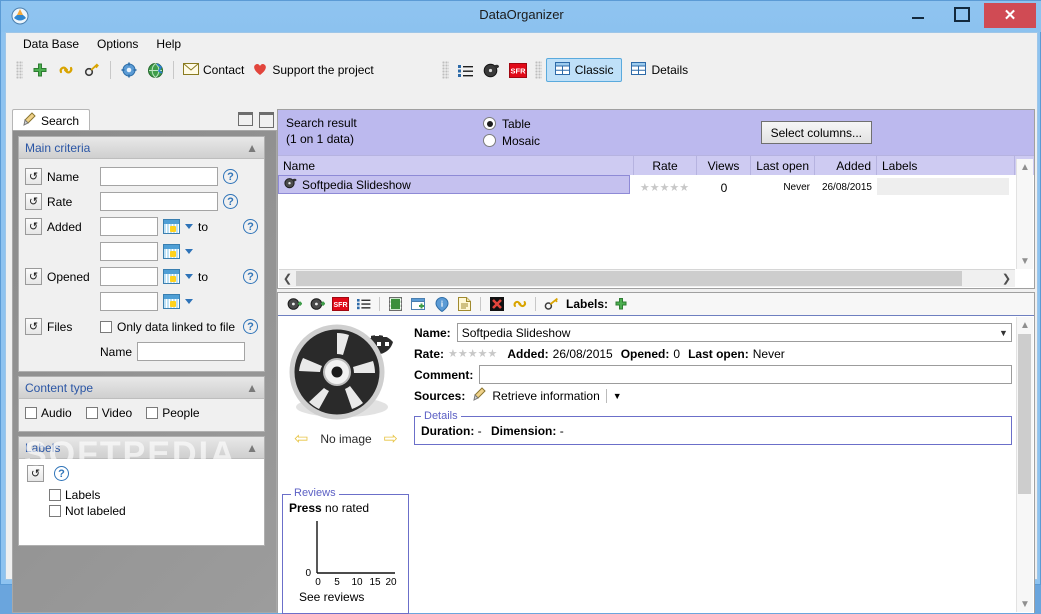  What do you see at coordinates (33, 201) in the screenshot?
I see `reset-rate-button: ↺` at bounding box center [33, 201].